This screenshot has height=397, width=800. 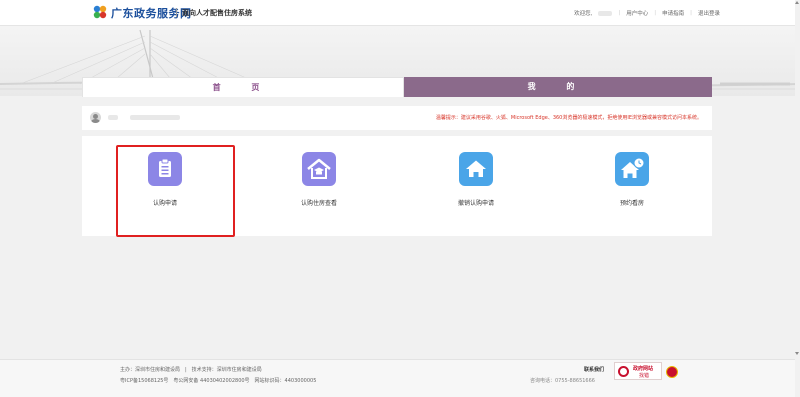 What do you see at coordinates (475, 203) in the screenshot?
I see `card-label: 撤销认购申请` at bounding box center [475, 203].